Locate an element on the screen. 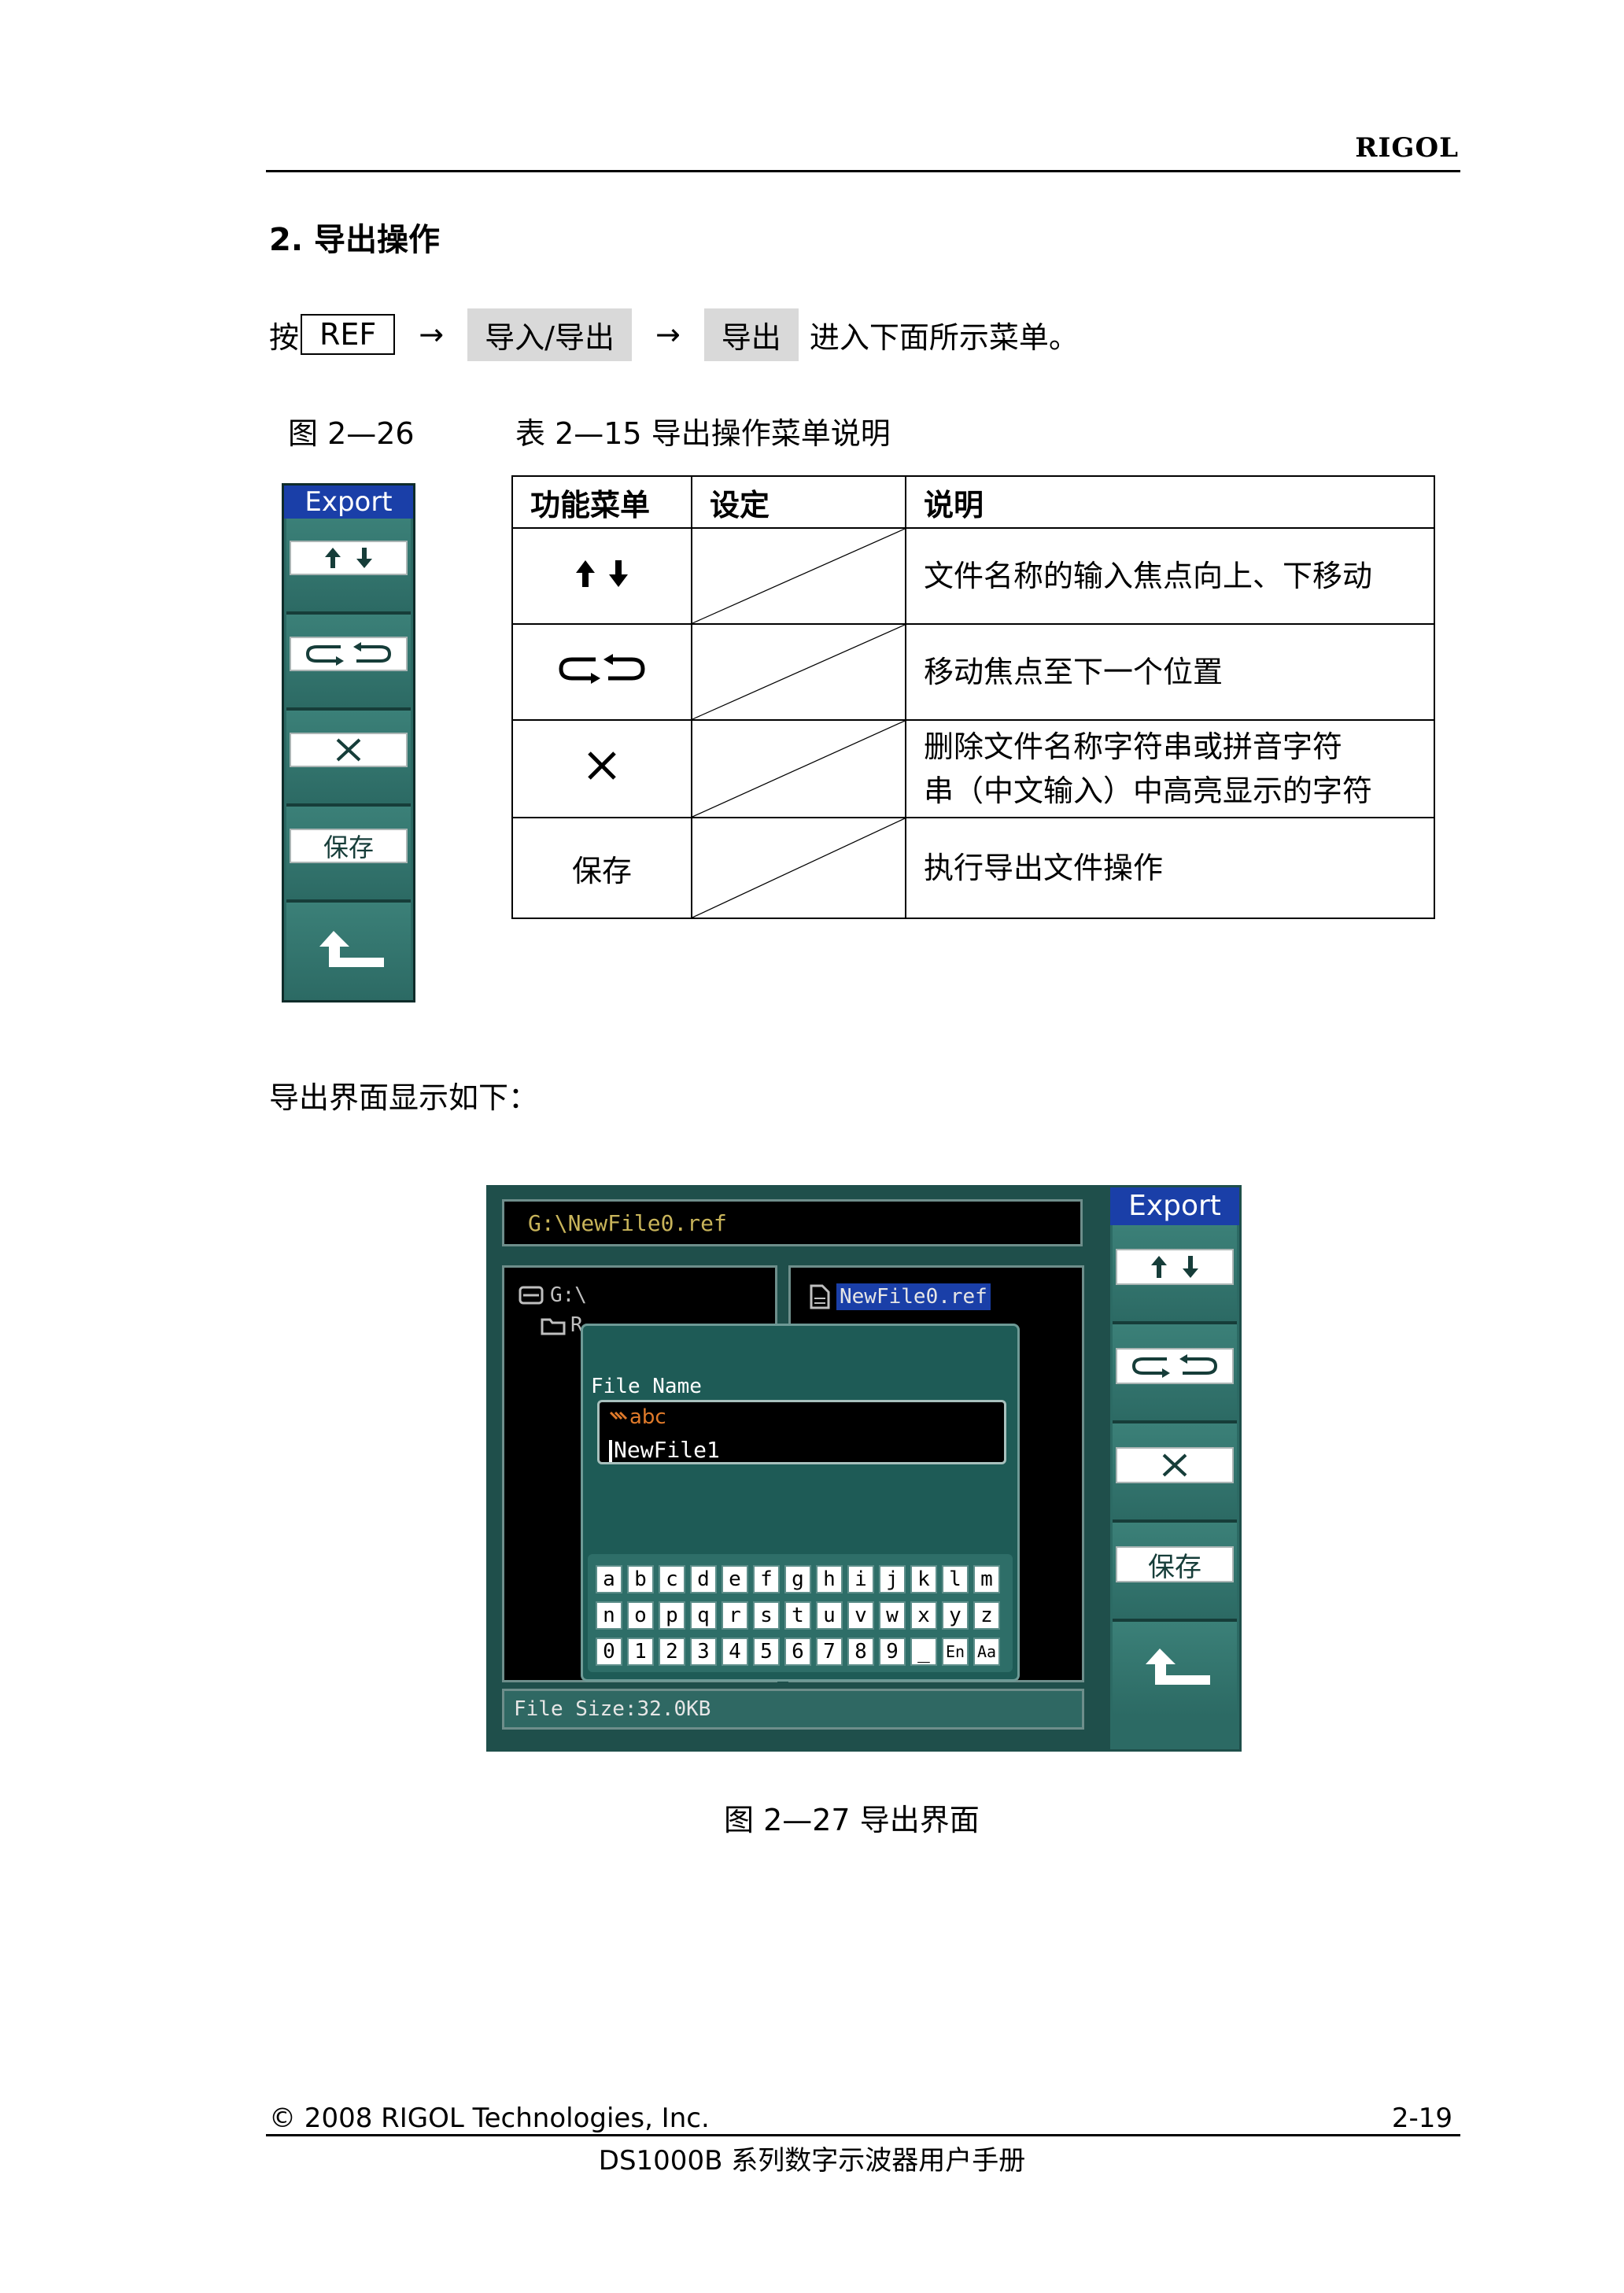  keyboard-key: 8 is located at coordinates (860, 1652).